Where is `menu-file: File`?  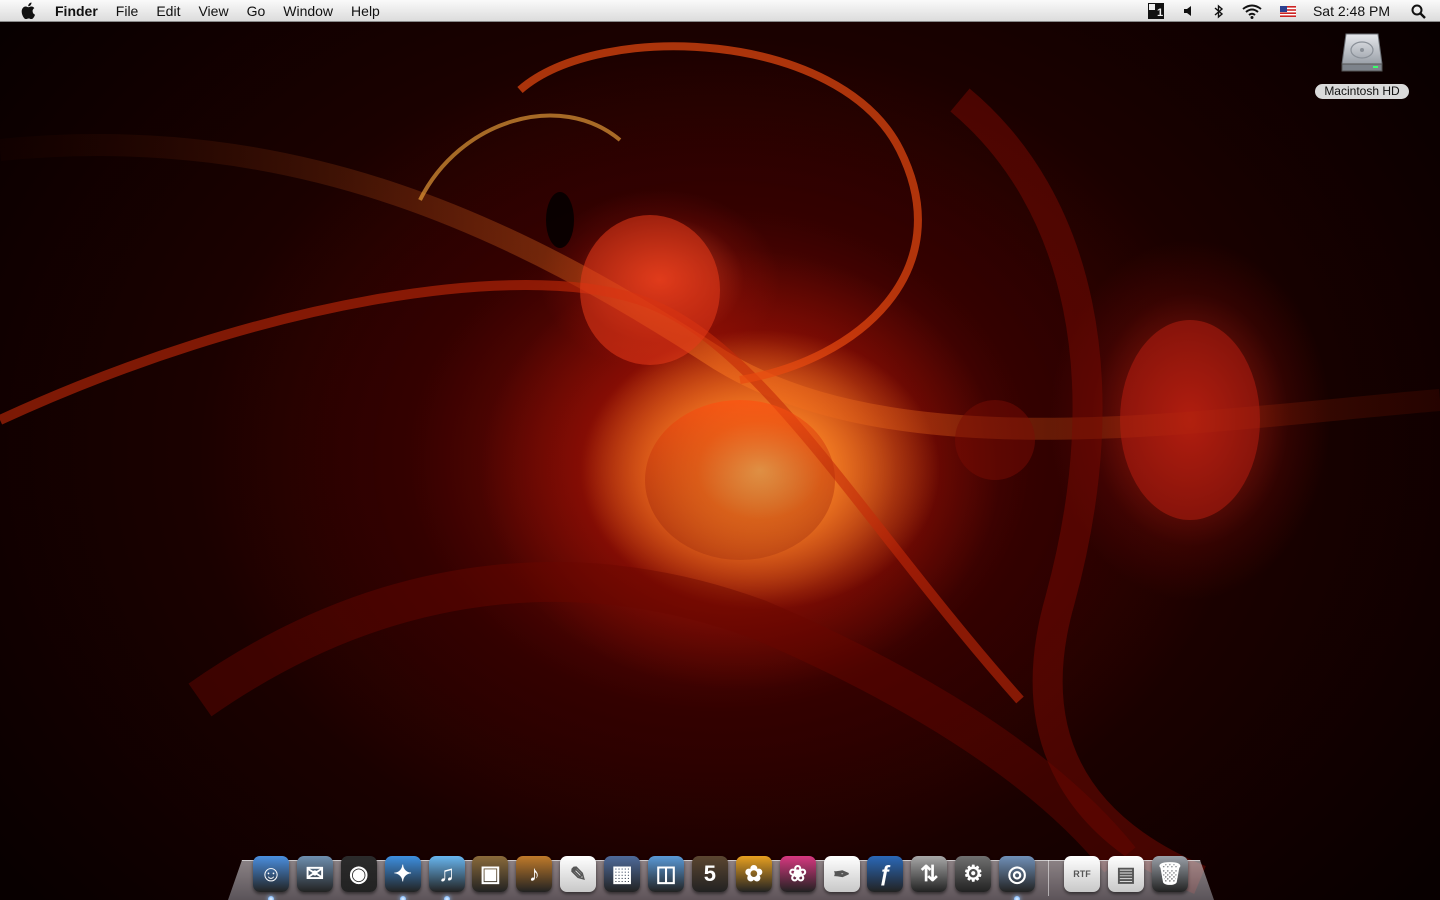 menu-file: File is located at coordinates (127, 11).